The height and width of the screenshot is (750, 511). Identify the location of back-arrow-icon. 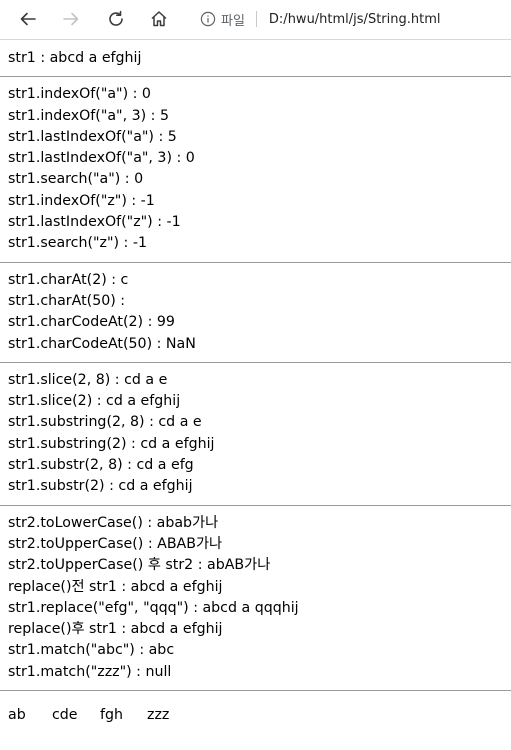
(28, 19).